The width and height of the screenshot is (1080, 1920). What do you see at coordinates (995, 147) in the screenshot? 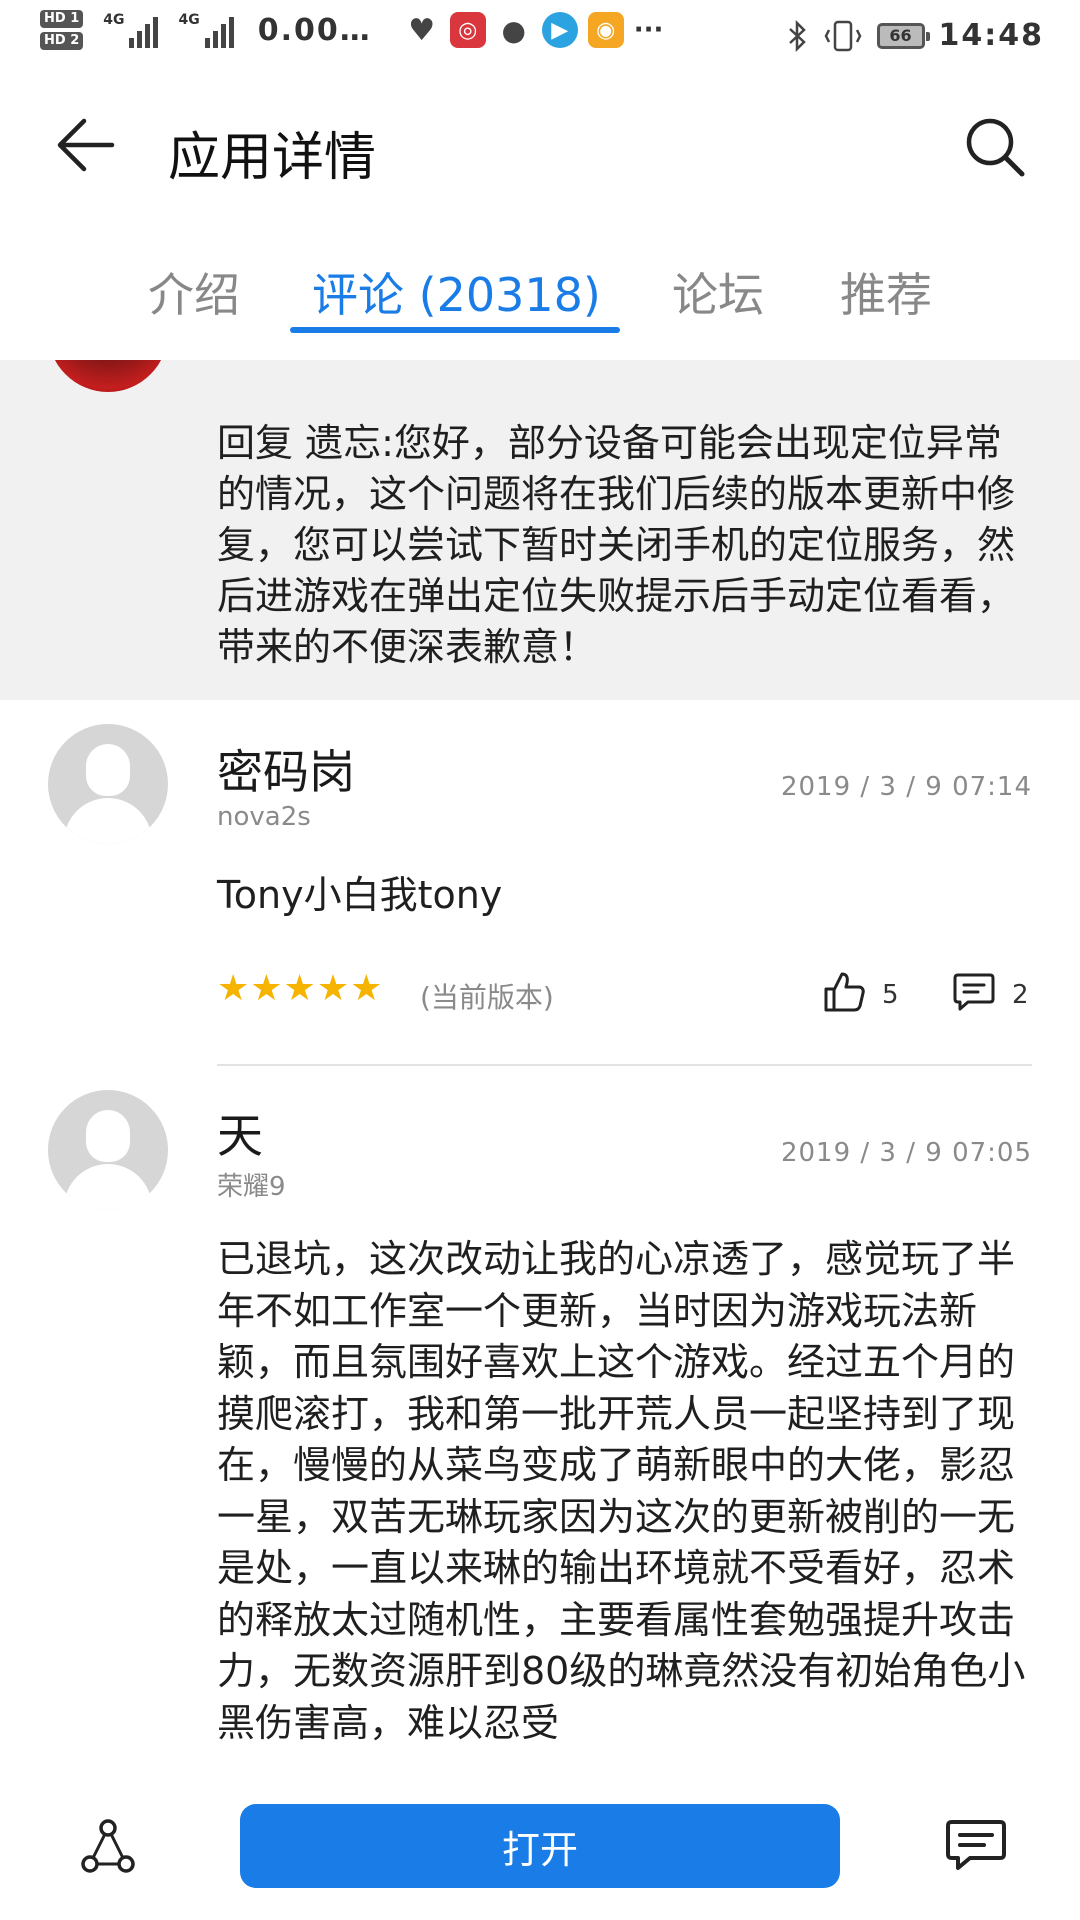
I see `search-icon` at bounding box center [995, 147].